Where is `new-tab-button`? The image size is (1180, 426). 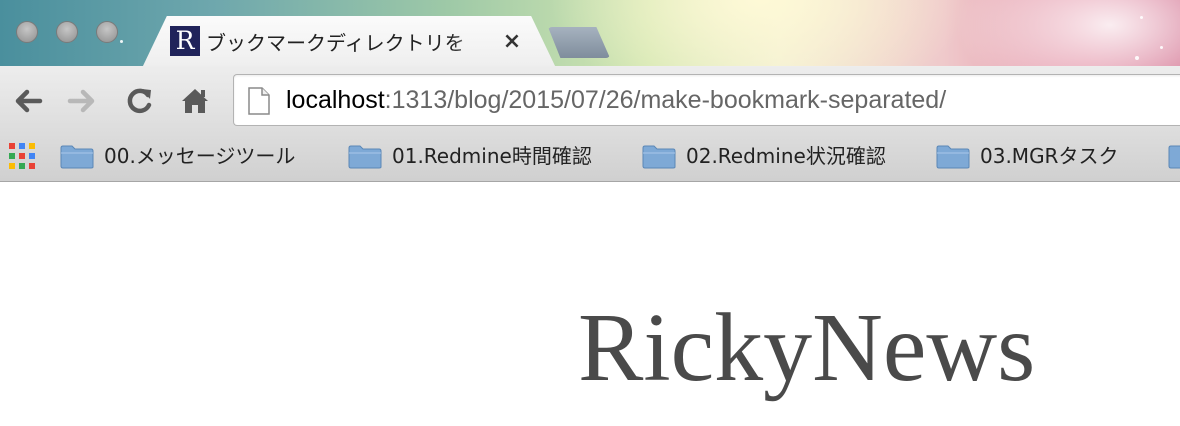
new-tab-button is located at coordinates (579, 42).